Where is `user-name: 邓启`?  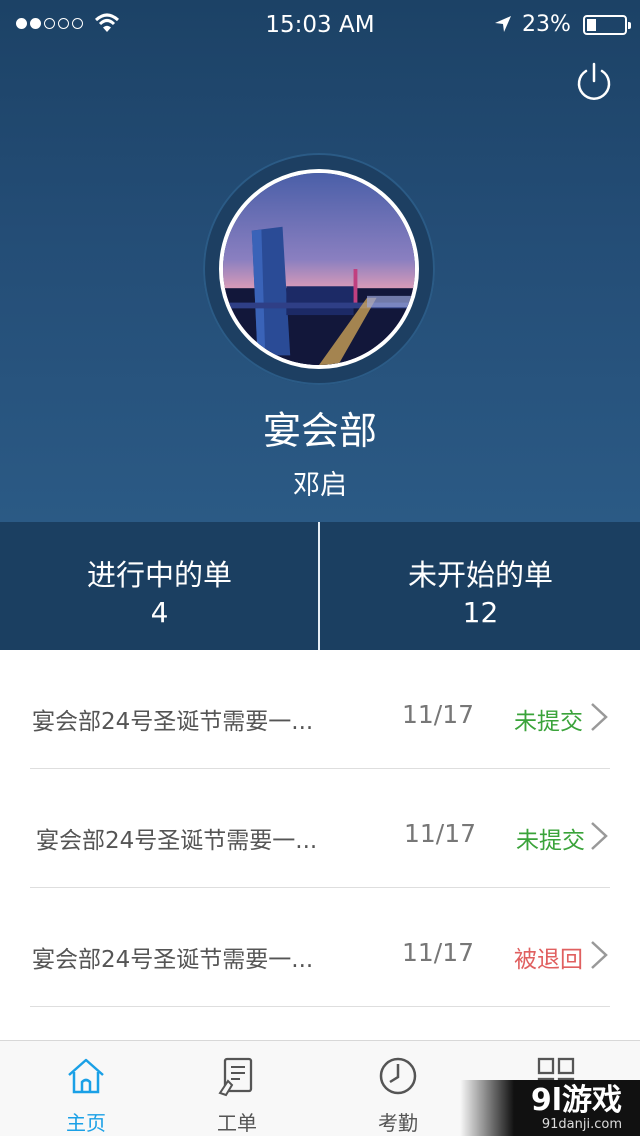
user-name: 邓启 is located at coordinates (320, 485).